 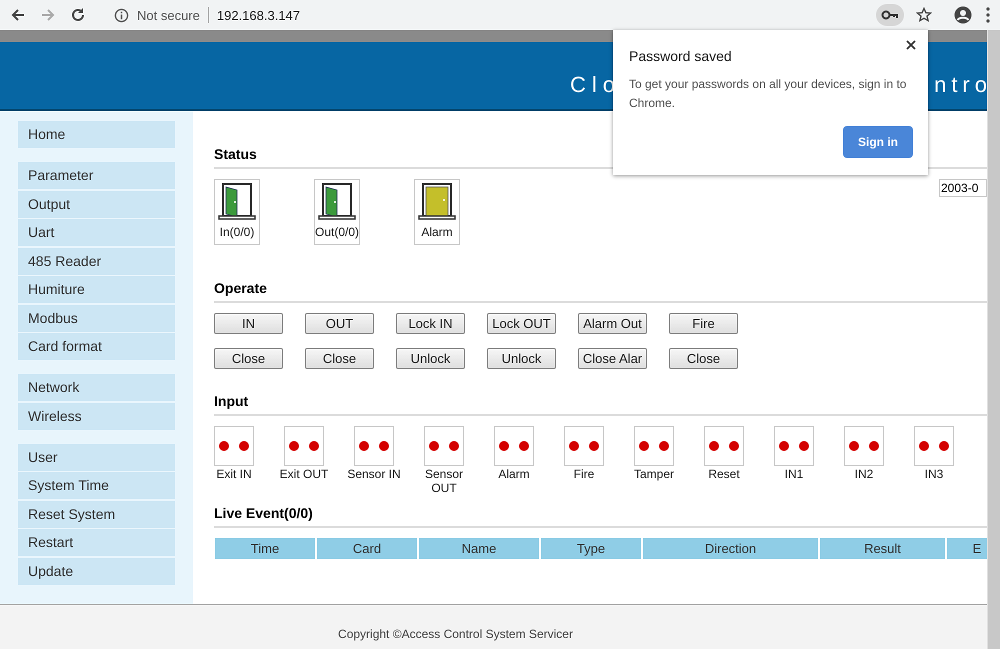 What do you see at coordinates (96, 457) in the screenshot?
I see `sidebar-item: User` at bounding box center [96, 457].